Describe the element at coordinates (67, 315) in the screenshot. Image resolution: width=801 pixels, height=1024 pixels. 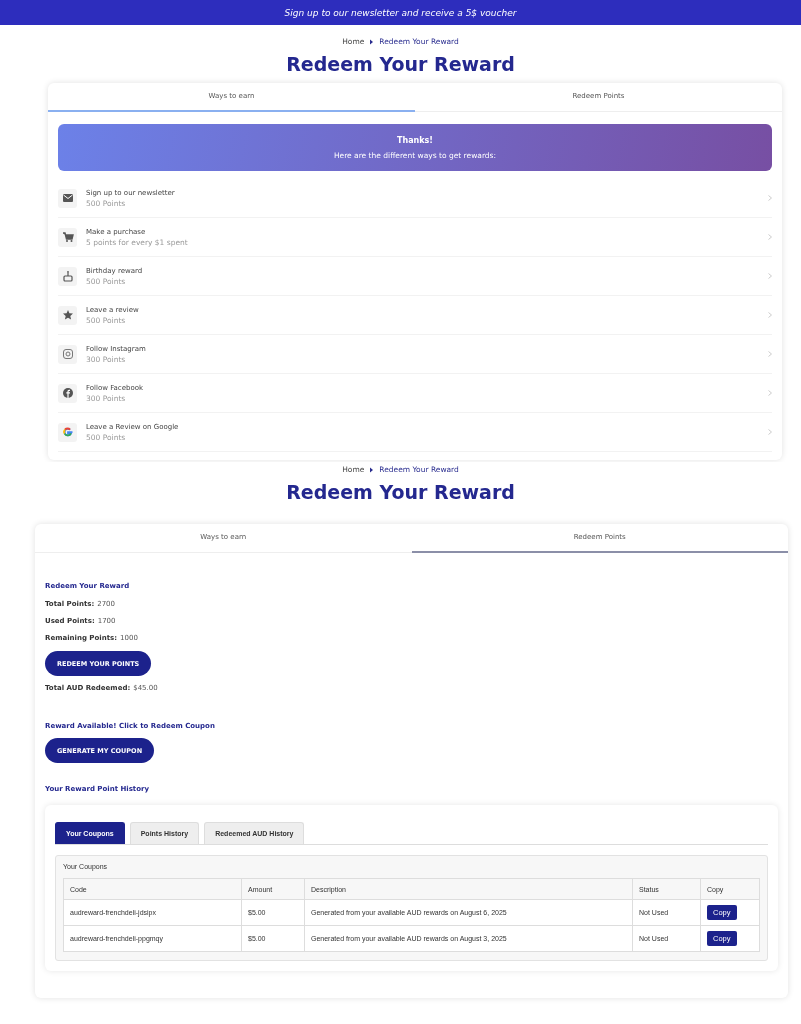
I see `star-icon` at that location.